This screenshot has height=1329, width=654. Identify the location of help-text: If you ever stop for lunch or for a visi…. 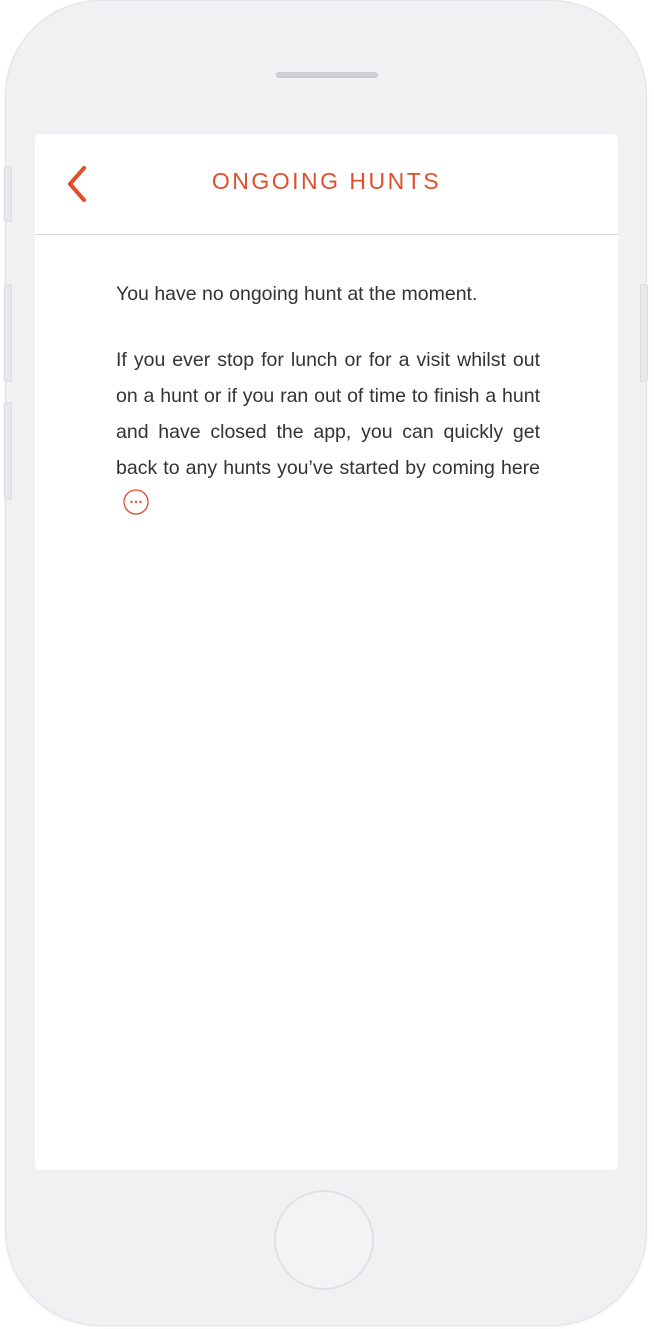
(328, 432).